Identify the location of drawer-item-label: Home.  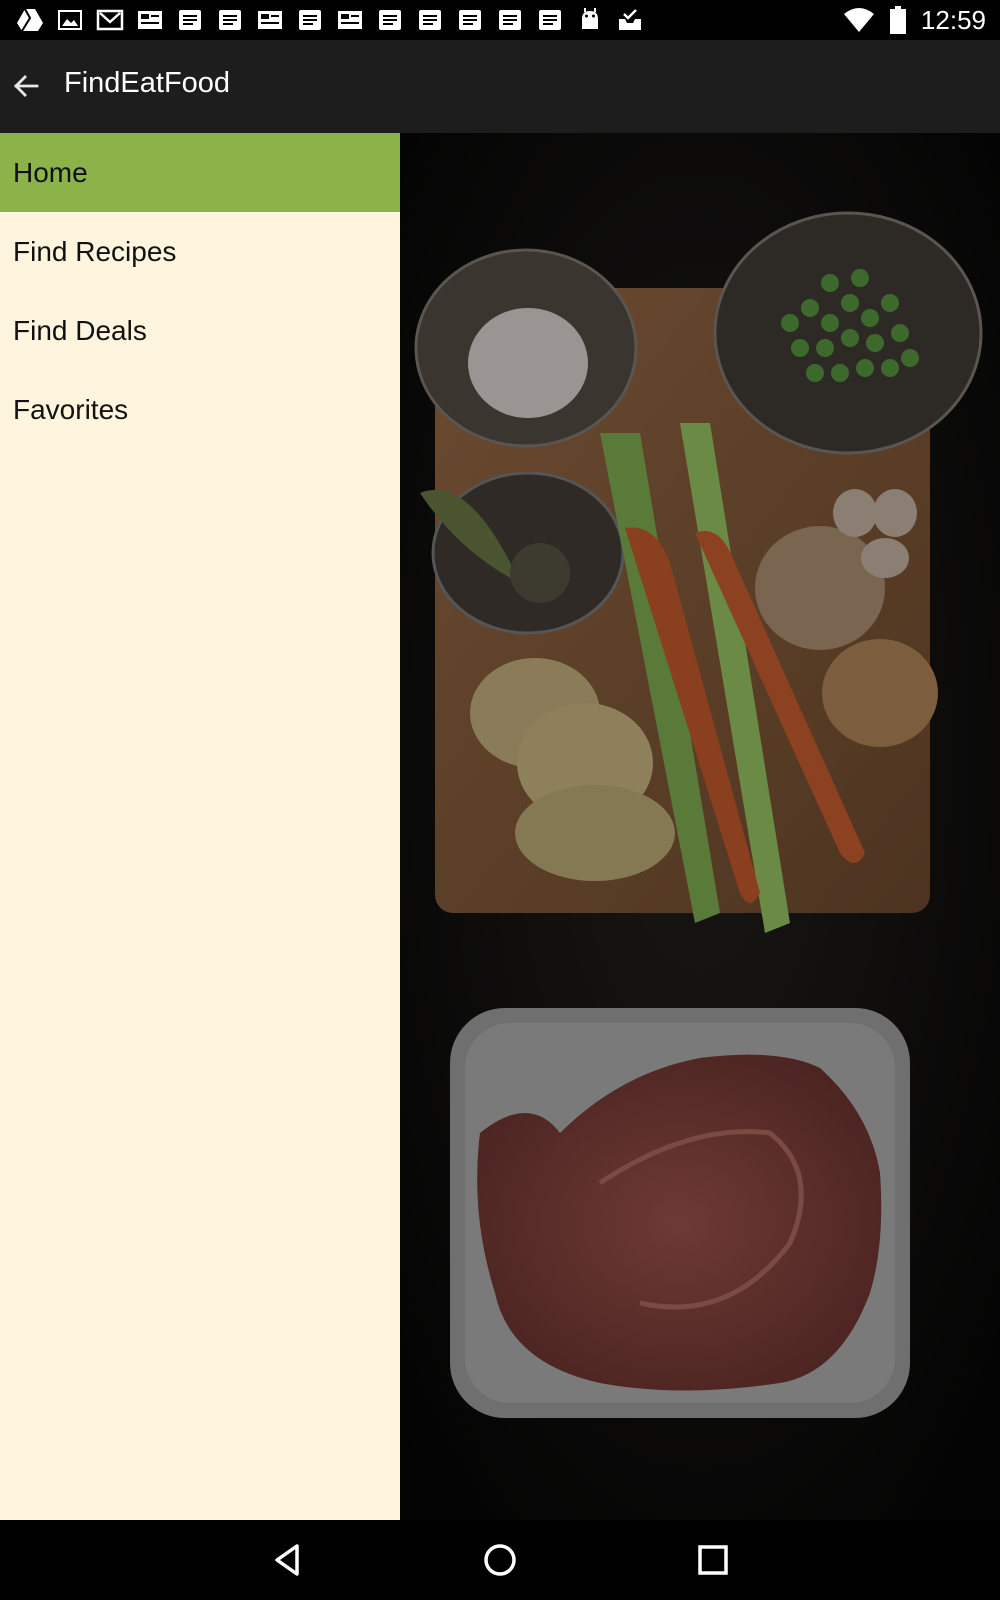
(50, 172).